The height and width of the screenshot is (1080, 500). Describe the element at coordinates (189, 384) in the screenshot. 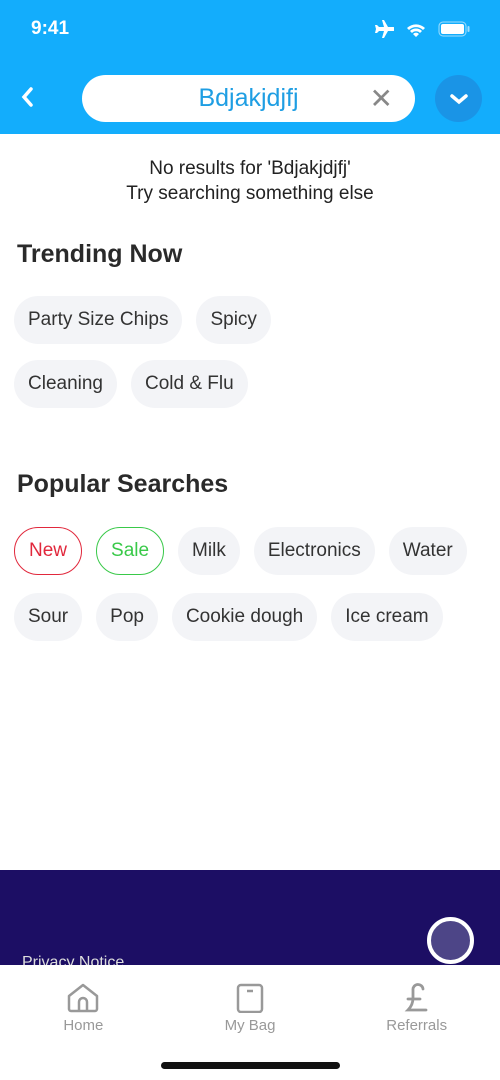

I see `chip: Cold & Flu` at that location.